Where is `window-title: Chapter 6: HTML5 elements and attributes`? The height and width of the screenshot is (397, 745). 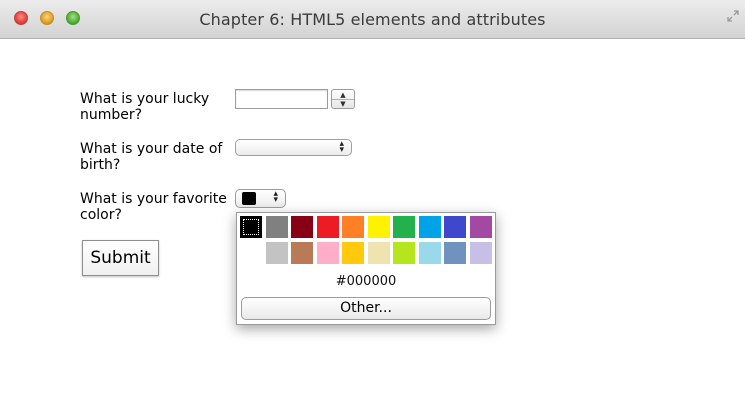 window-title: Chapter 6: HTML5 elements and attributes is located at coordinates (372, 19).